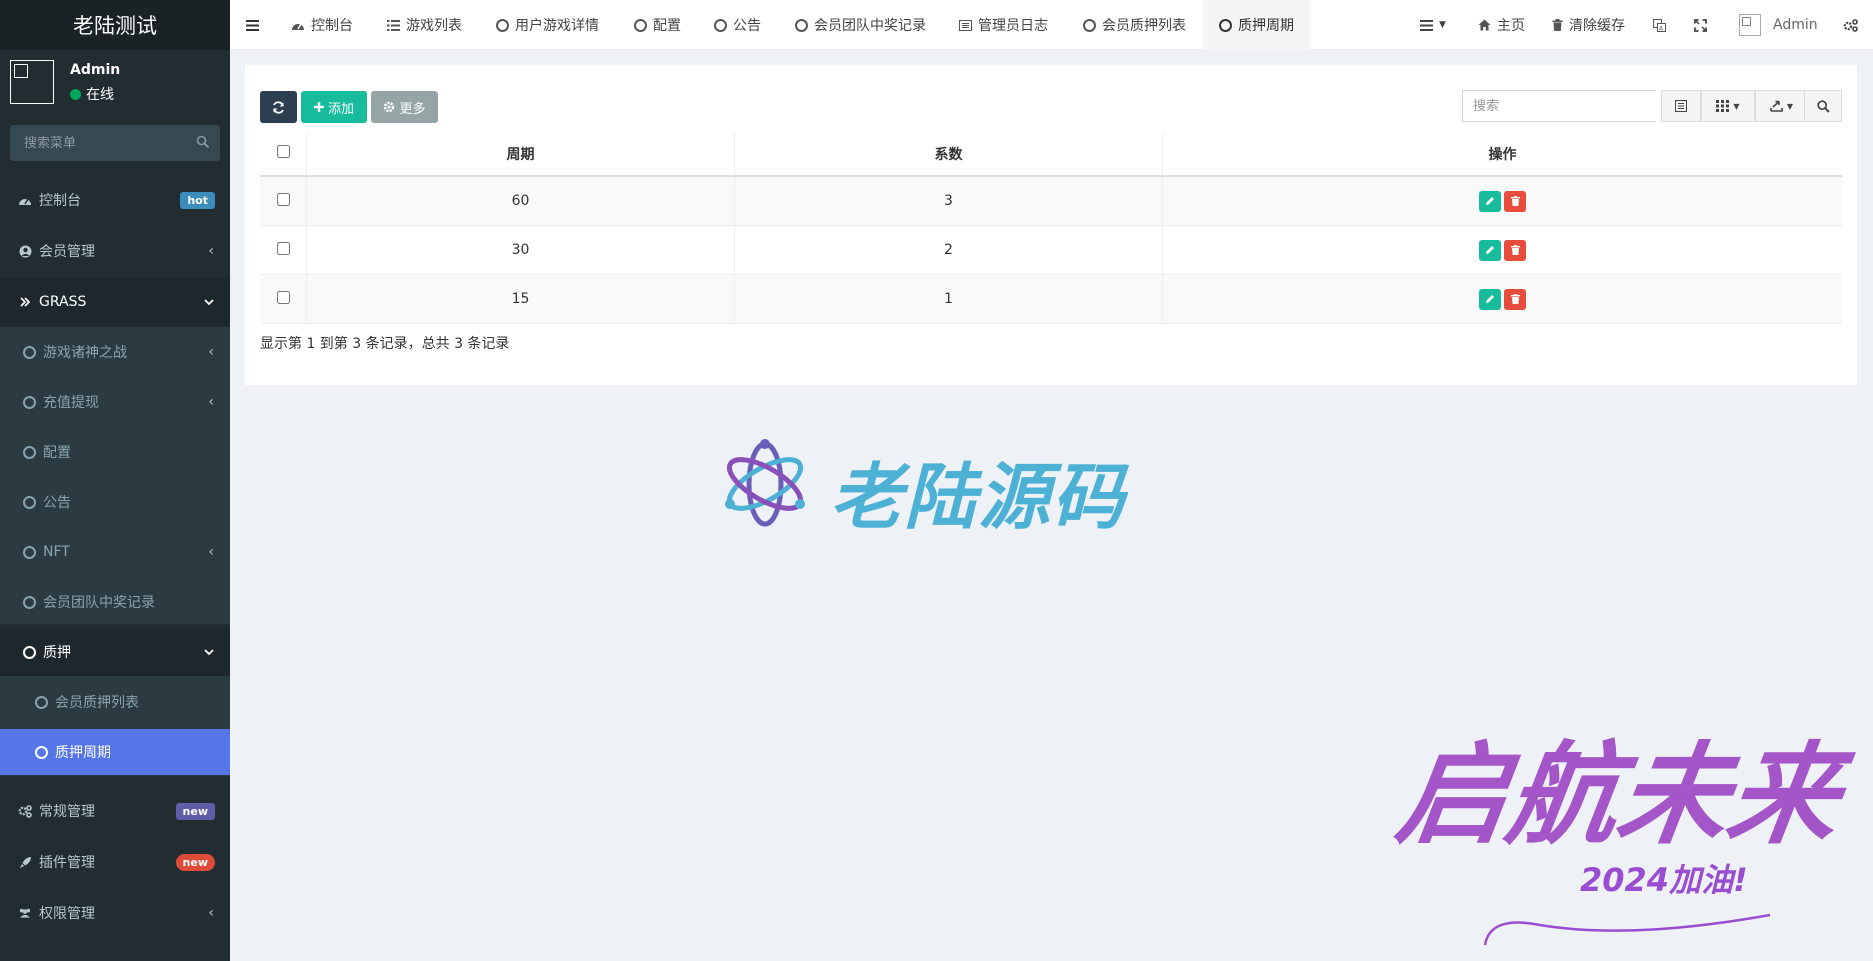  What do you see at coordinates (948, 201) in the screenshot?
I see `cell-coef: 3` at bounding box center [948, 201].